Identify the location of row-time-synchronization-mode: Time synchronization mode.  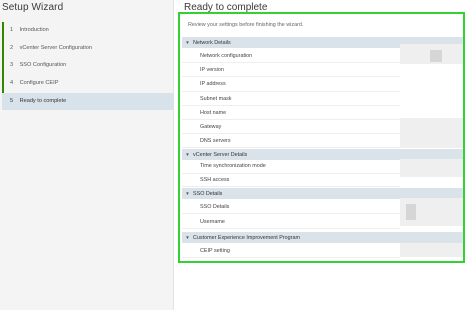
(291, 167).